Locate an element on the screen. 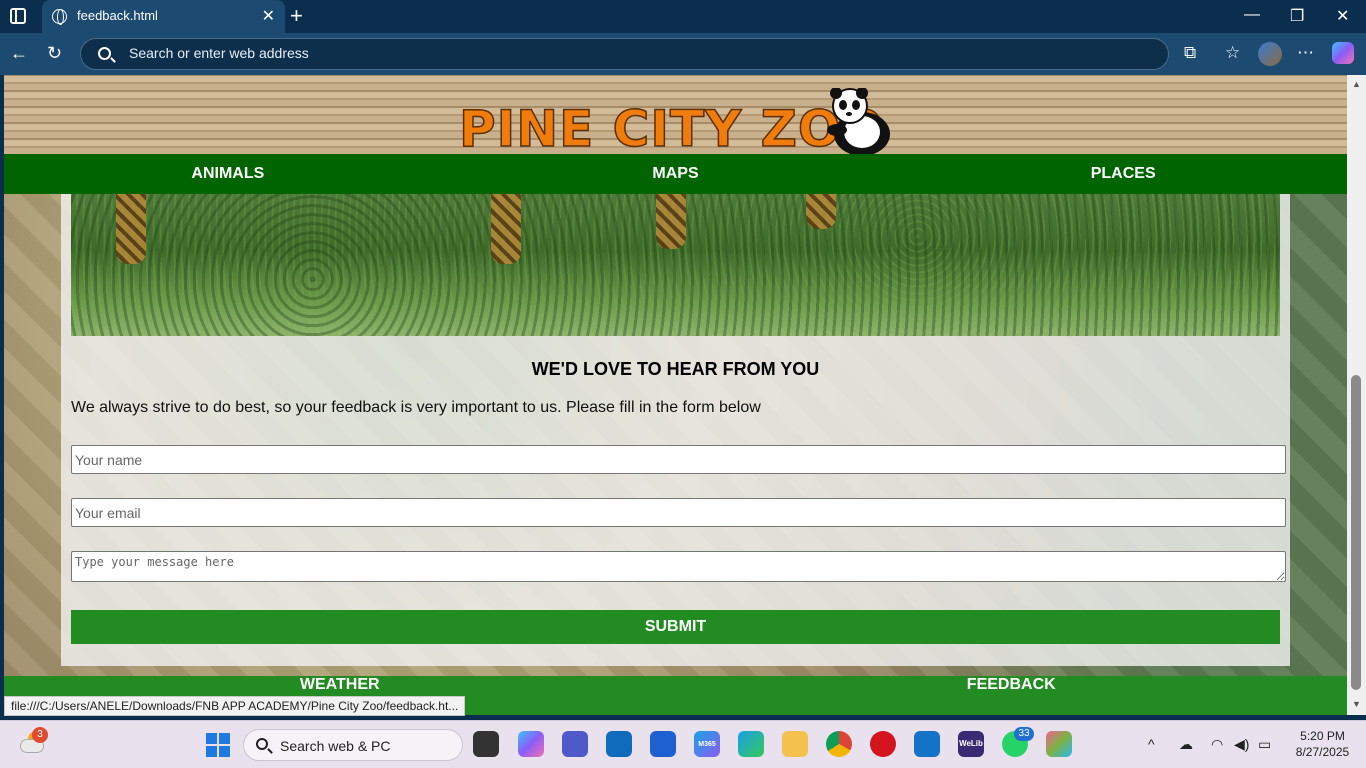 Image resolution: width=1366 pixels, height=768 pixels. favorites-icon: ☆ is located at coordinates (1232, 53).